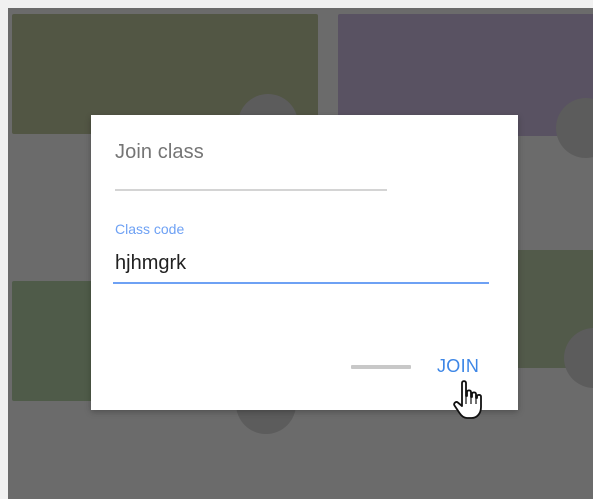  What do you see at coordinates (467, 399) in the screenshot?
I see `hand-pointer-icon` at bounding box center [467, 399].